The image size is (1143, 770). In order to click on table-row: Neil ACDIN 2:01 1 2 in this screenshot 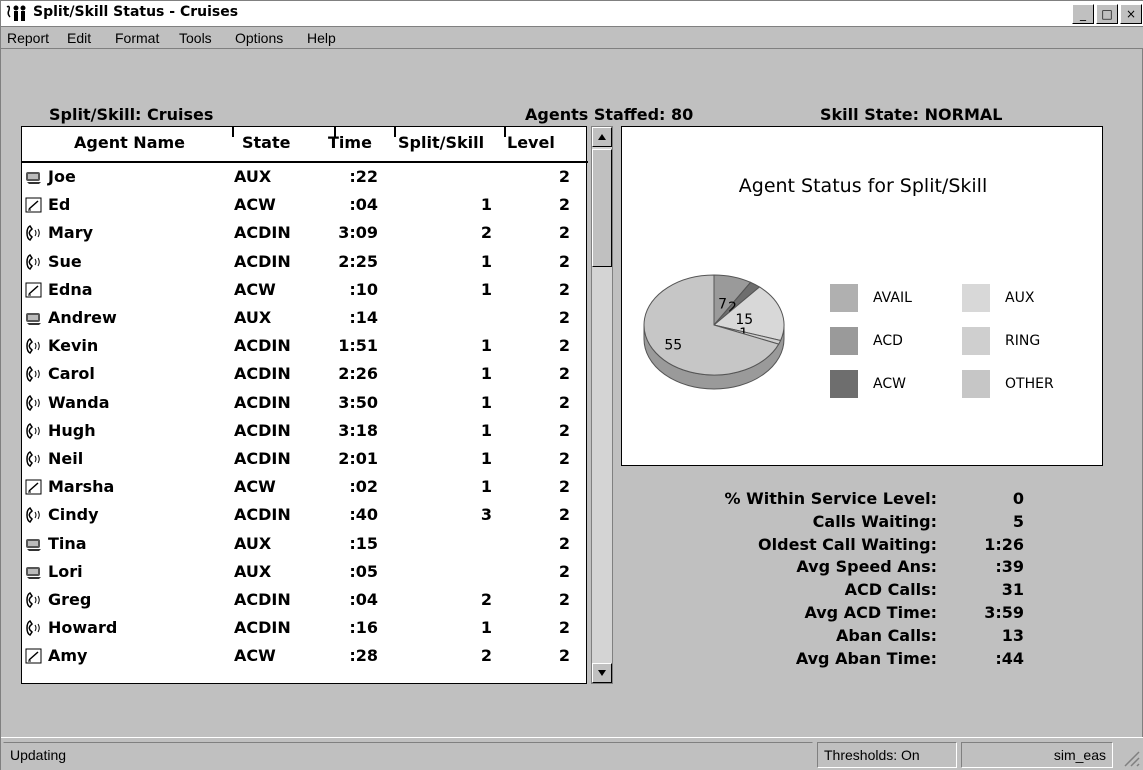, I will do `click(305, 459)`.